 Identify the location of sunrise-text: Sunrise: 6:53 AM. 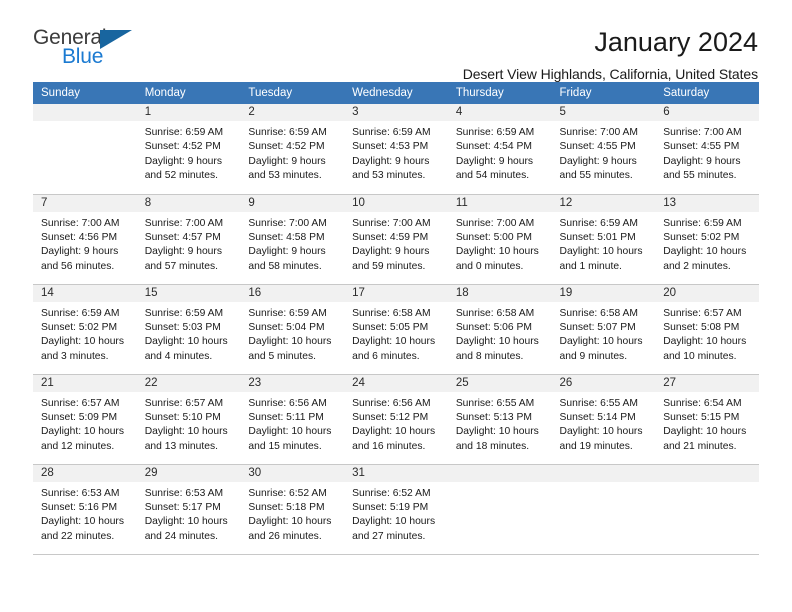
(80, 493).